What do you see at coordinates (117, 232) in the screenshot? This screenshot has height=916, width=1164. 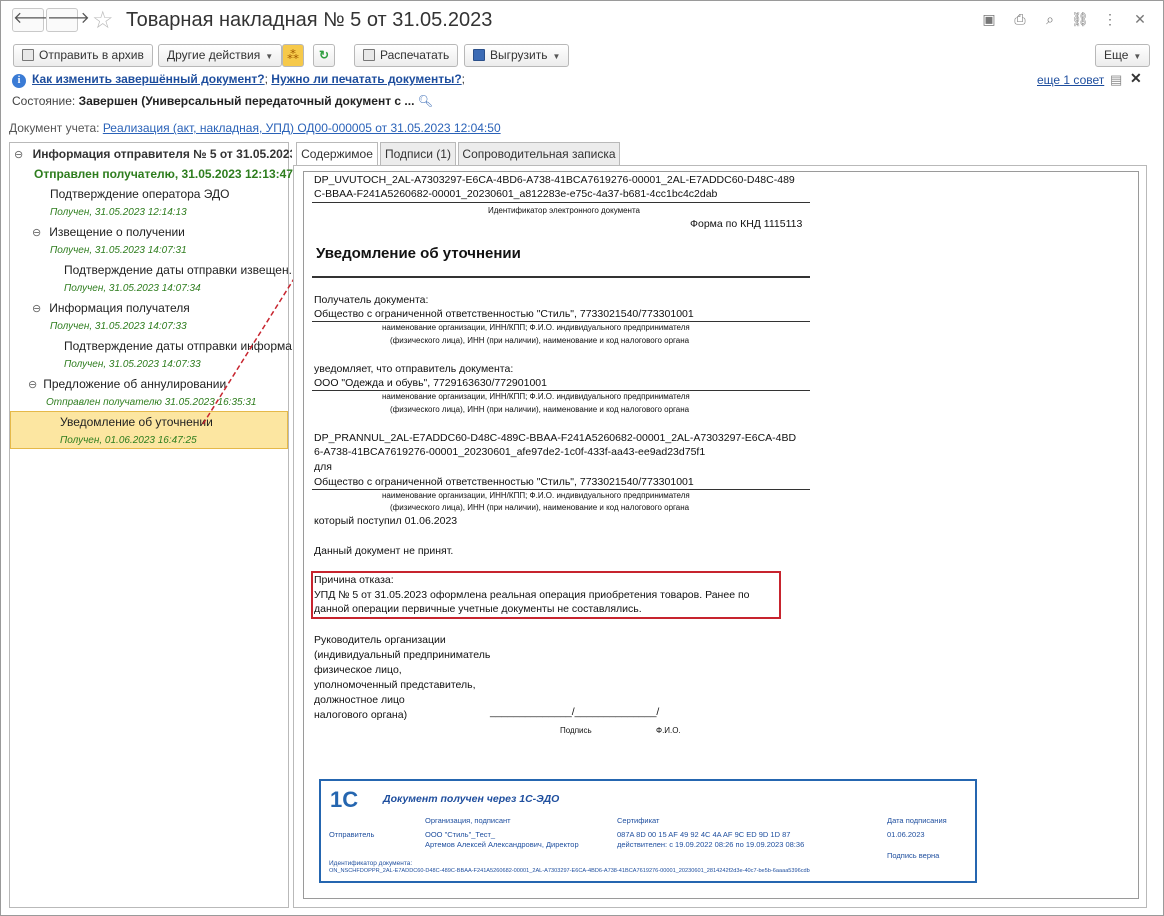 I see `tree-item-label: Извещение о получении` at bounding box center [117, 232].